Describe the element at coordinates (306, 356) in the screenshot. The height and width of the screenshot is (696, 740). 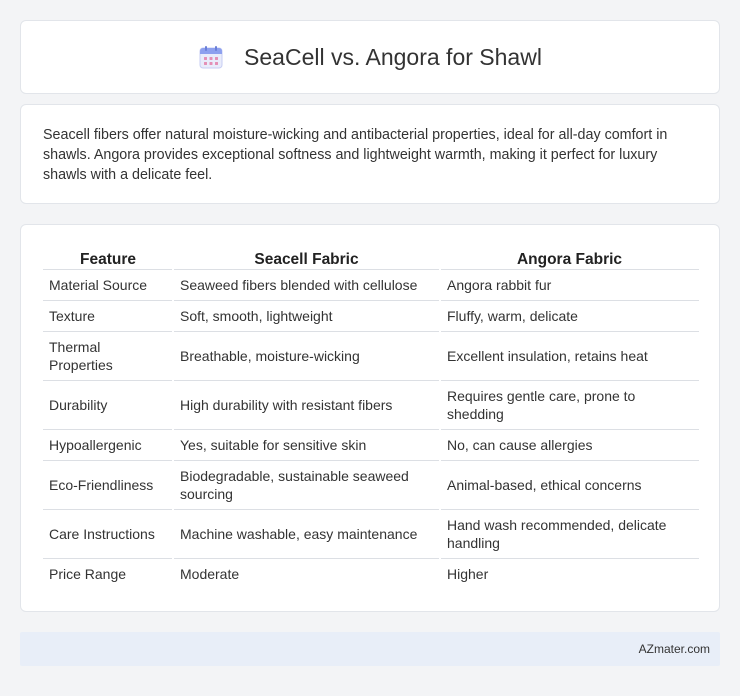
I see `seacell-cell: Breathable, moisture-wicking` at that location.